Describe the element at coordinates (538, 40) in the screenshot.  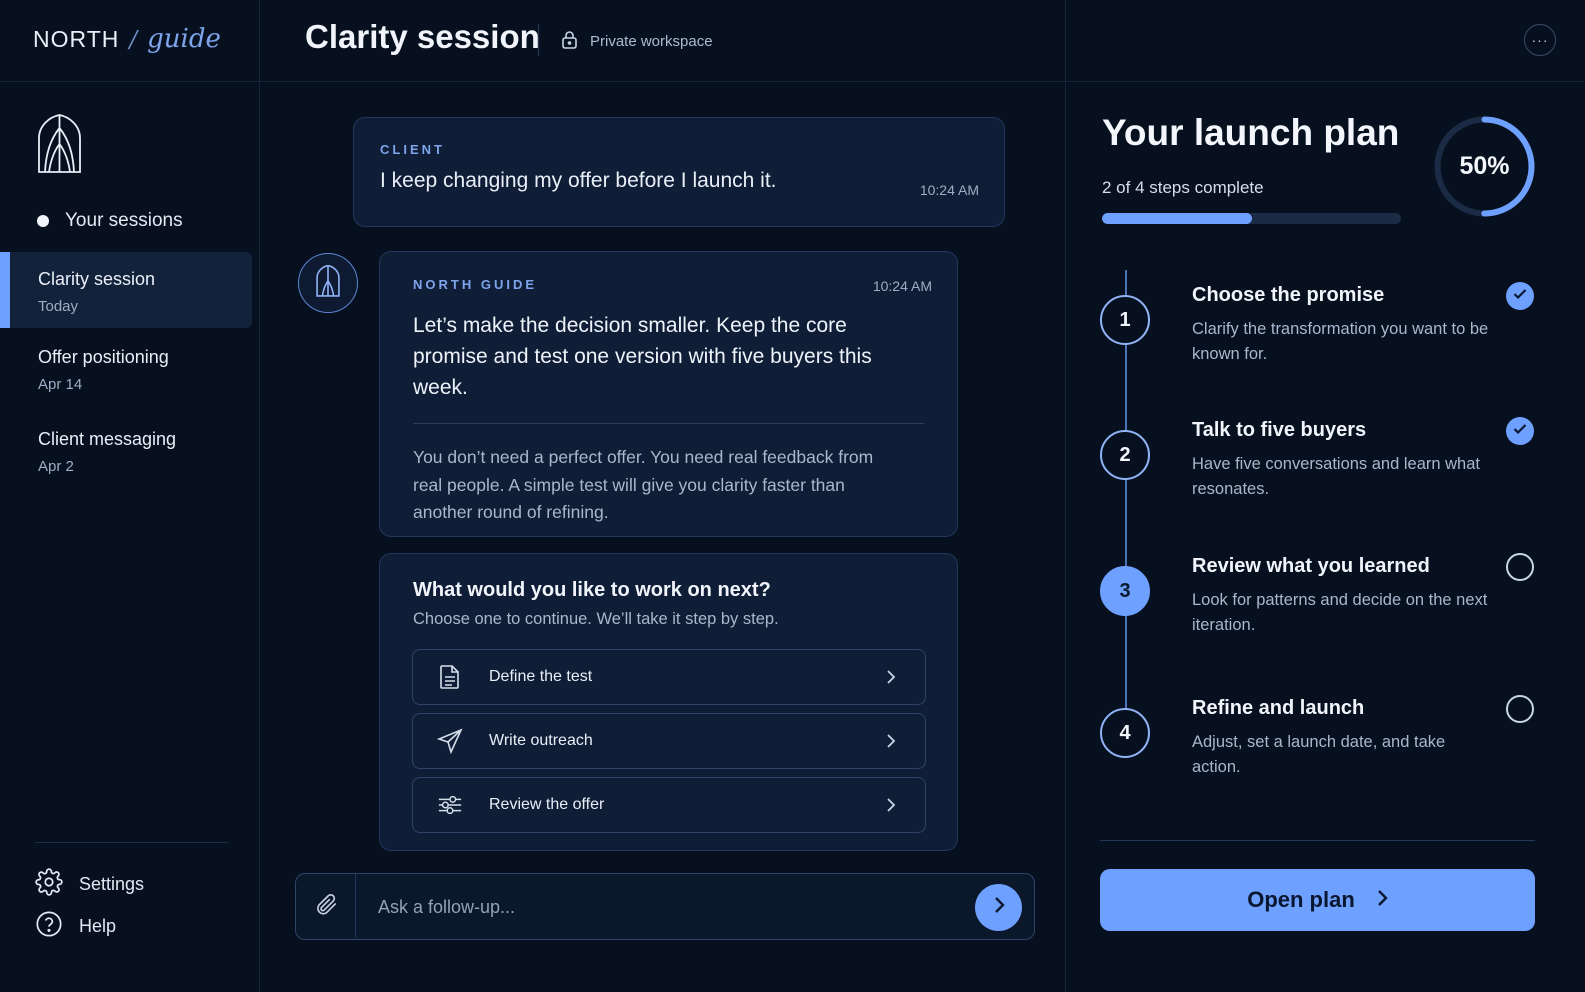
I see `header-separator` at that location.